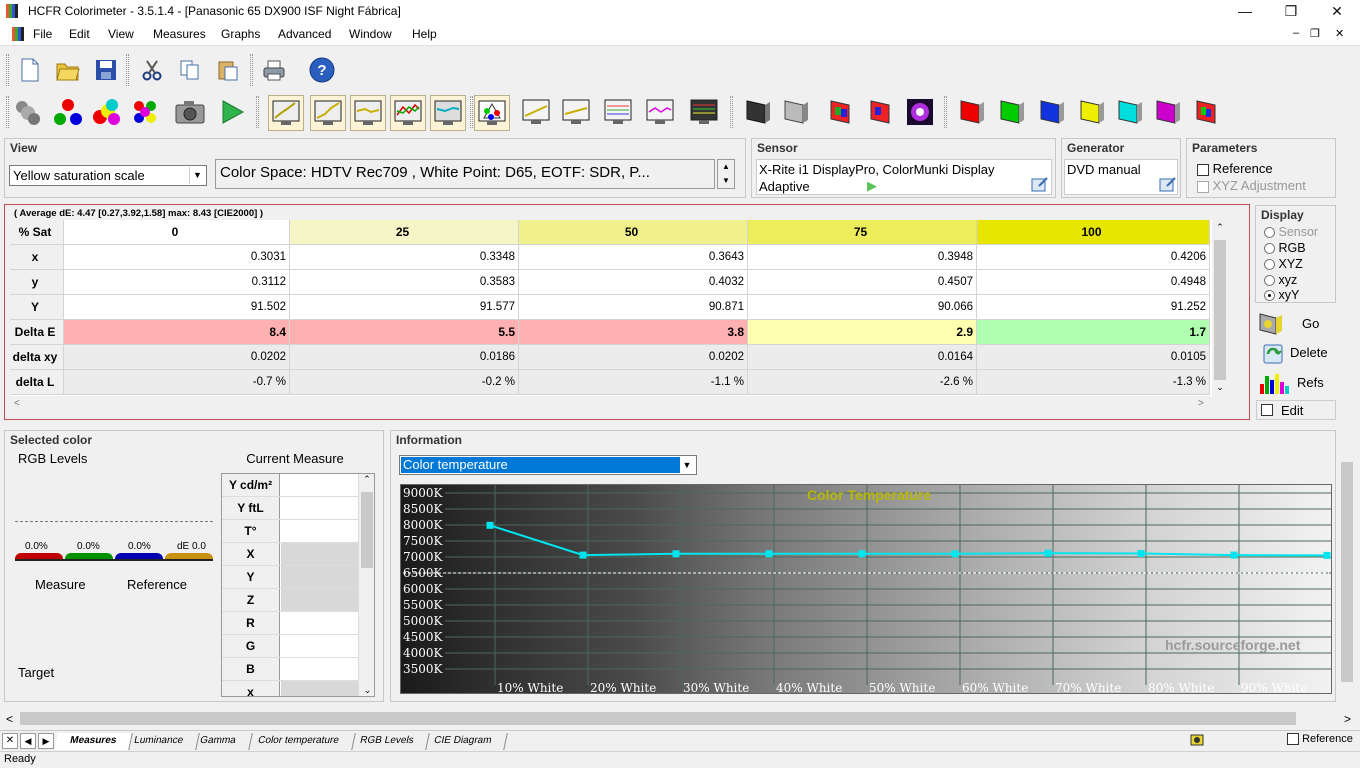  What do you see at coordinates (1093, 382) in the screenshot?
I see `table-cell: -1.3 %` at bounding box center [1093, 382].